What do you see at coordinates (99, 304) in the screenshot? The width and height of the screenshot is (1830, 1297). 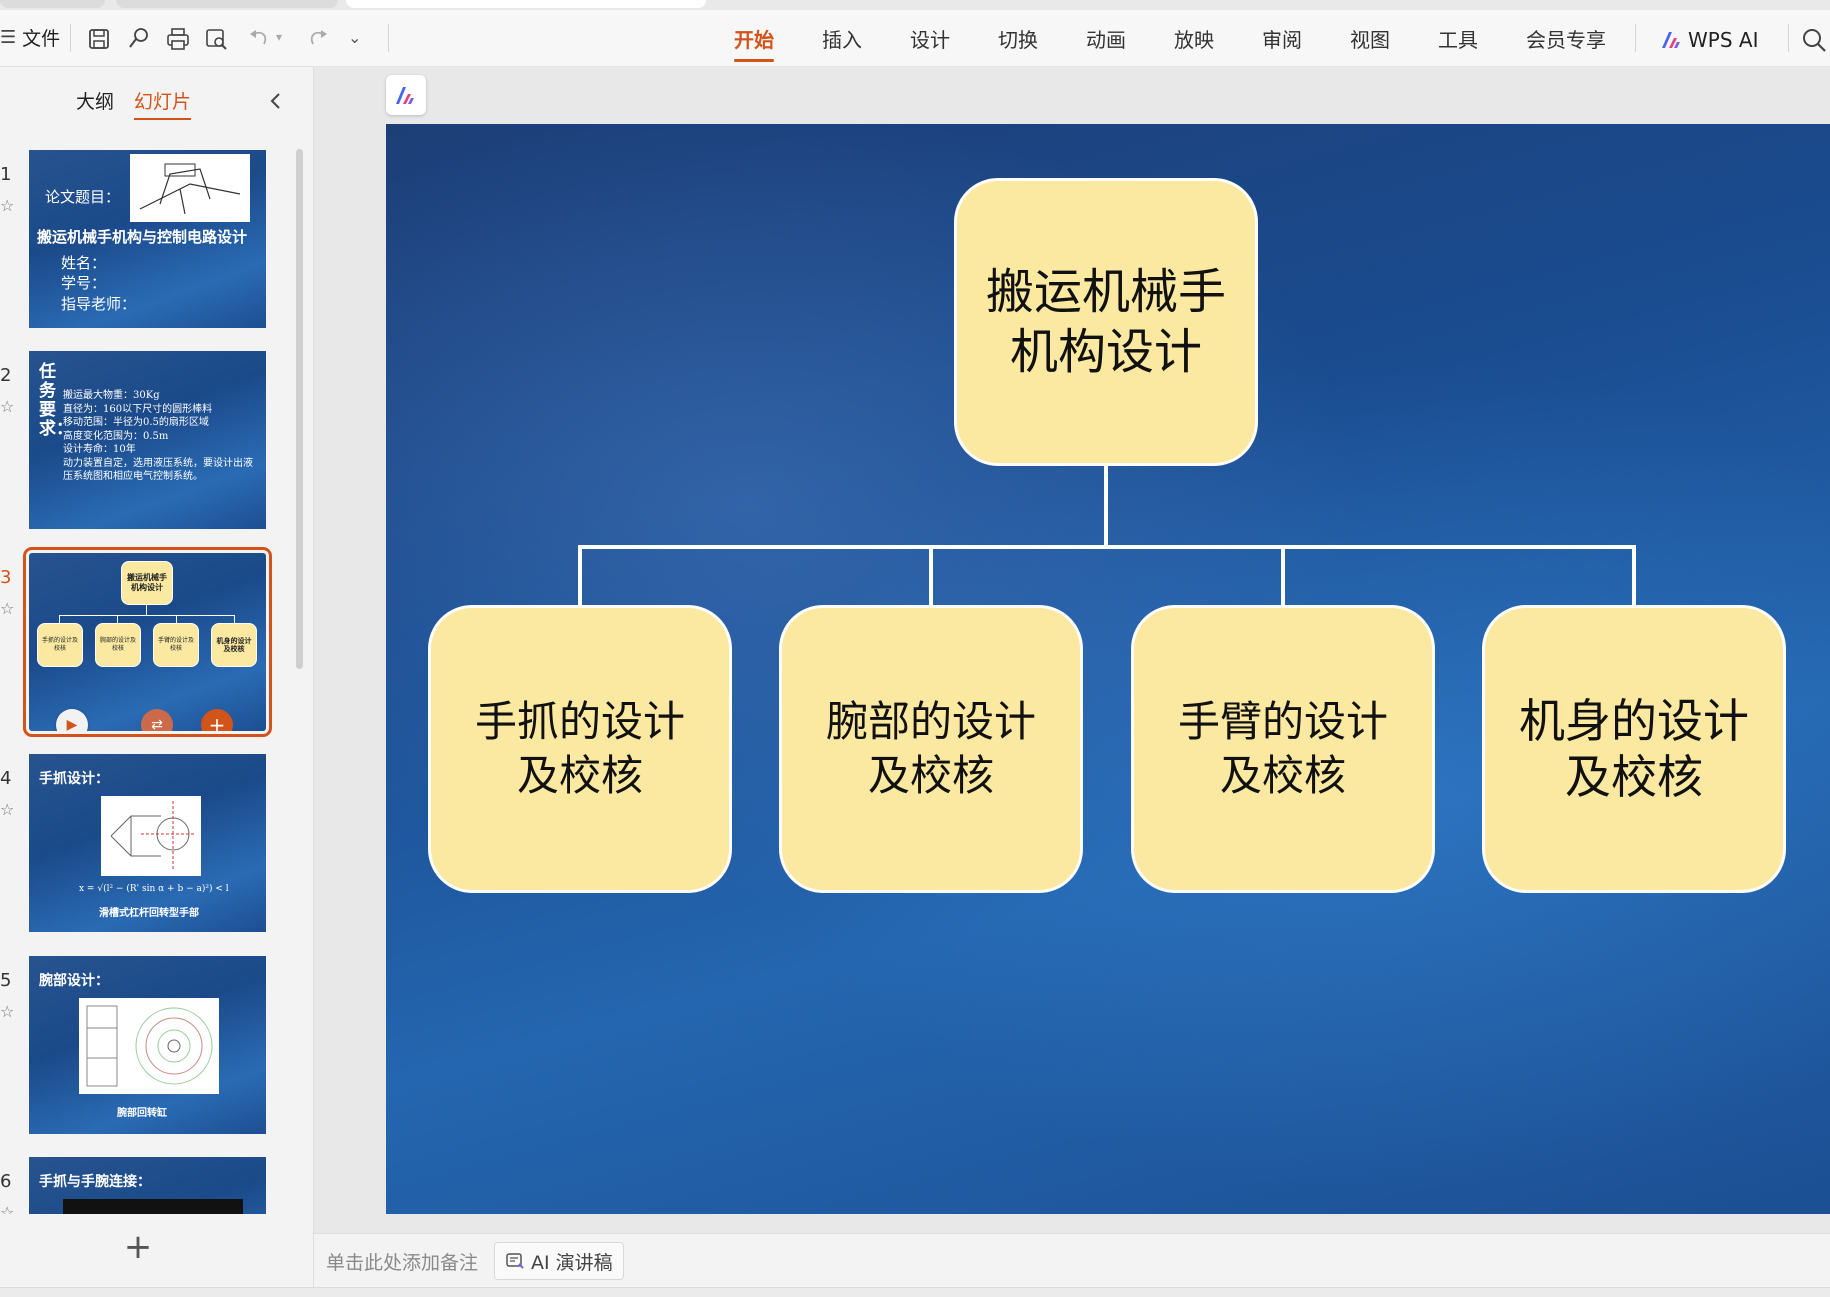 I see `thumb-line: 指导老师：` at bounding box center [99, 304].